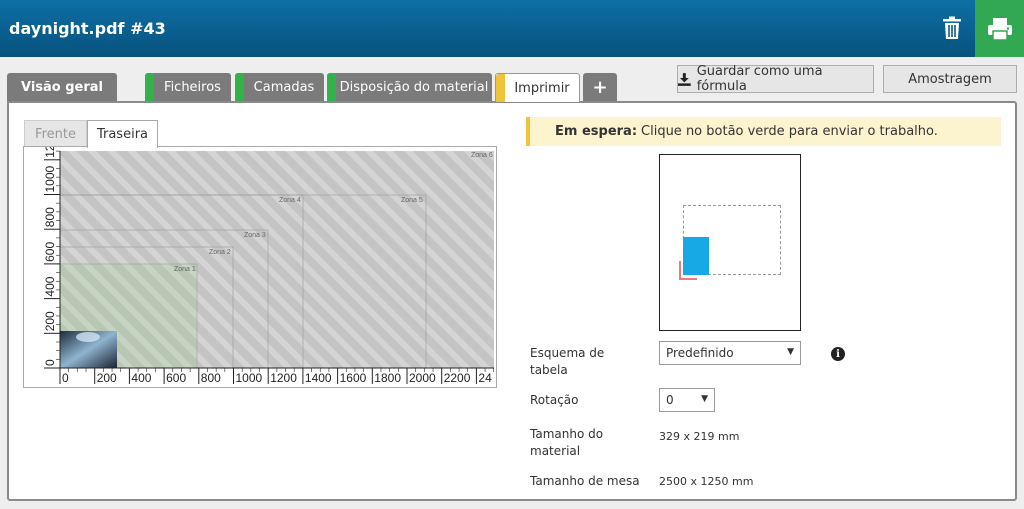  I want to click on x-tick-label: 2000, so click(422, 378).